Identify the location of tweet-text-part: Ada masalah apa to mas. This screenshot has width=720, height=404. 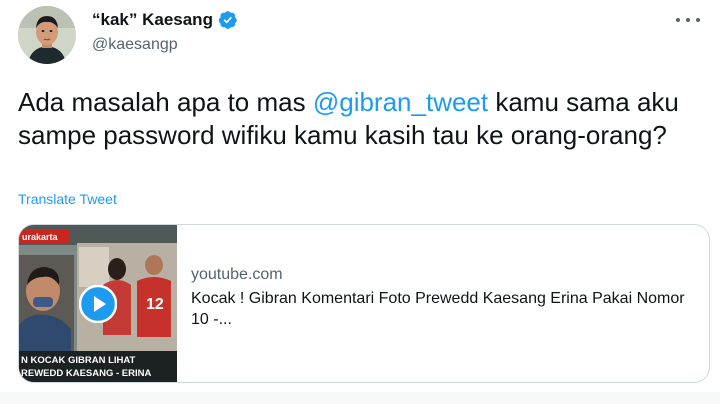
(165, 102).